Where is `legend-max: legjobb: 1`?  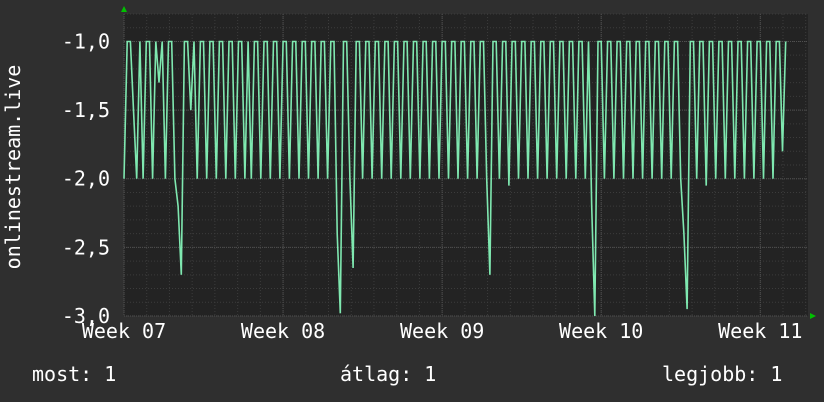 legend-max: legjobb: 1 is located at coordinates (722, 374).